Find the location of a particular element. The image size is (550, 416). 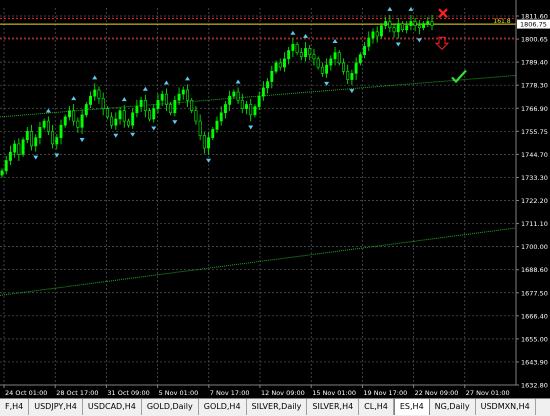

price-tick-label: 1688.60 is located at coordinates (534, 270).